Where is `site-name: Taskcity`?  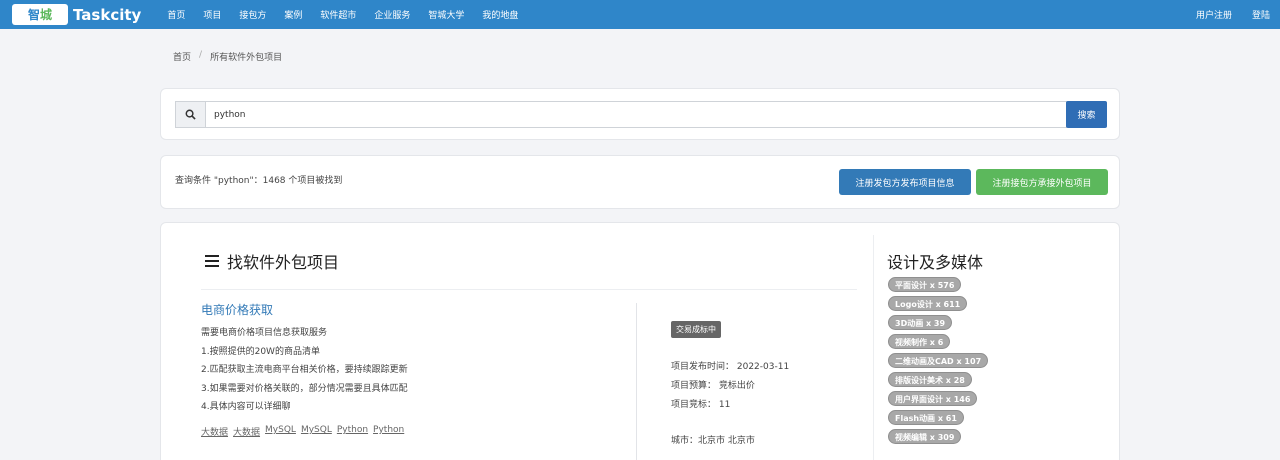 site-name: Taskcity is located at coordinates (107, 14).